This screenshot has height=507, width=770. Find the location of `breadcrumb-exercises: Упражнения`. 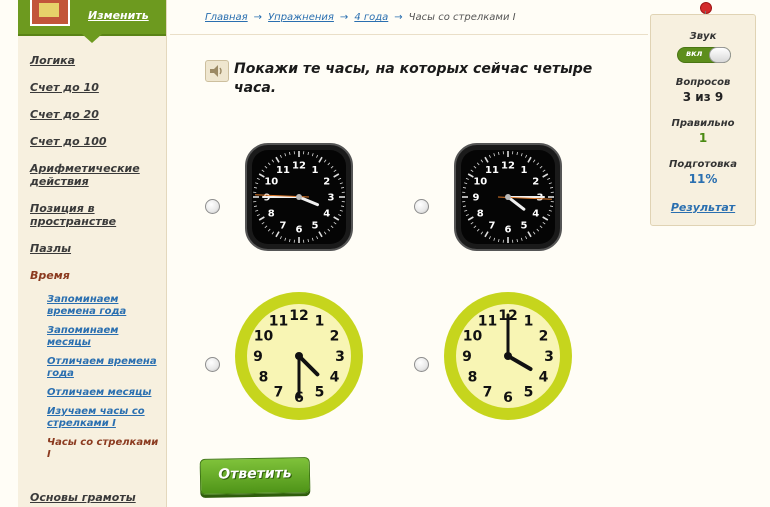

breadcrumb-exercises: Упражнения is located at coordinates (301, 17).